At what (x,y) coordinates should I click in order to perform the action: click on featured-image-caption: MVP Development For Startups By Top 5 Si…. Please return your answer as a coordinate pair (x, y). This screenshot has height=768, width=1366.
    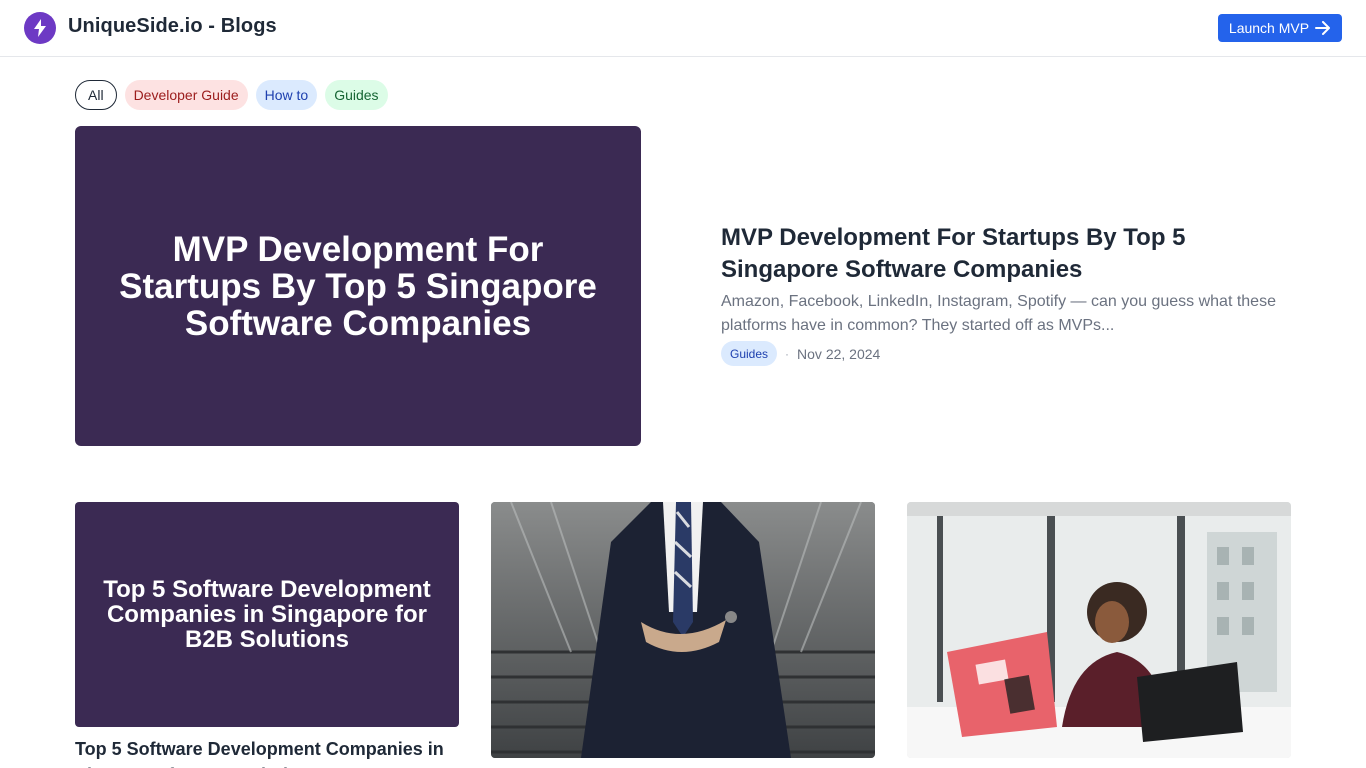
    Looking at the image, I should click on (358, 286).